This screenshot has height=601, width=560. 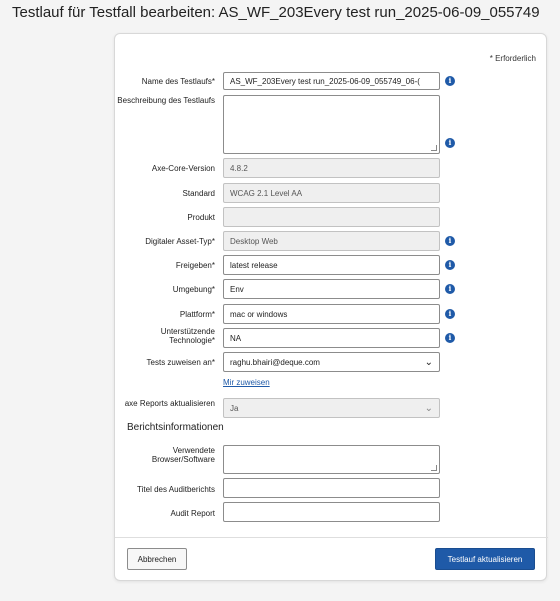 What do you see at coordinates (175, 427) in the screenshot?
I see `report-section-title: Berichtsinformationen` at bounding box center [175, 427].